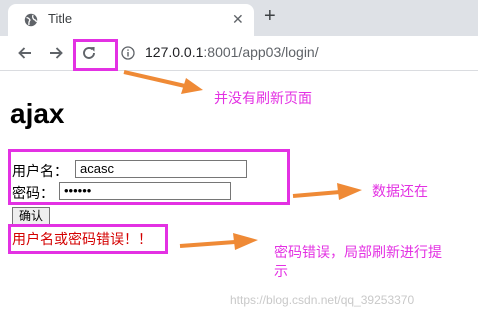 The width and height of the screenshot is (478, 322). What do you see at coordinates (281, 272) in the screenshot?
I see `error-note-line2: 示` at bounding box center [281, 272].